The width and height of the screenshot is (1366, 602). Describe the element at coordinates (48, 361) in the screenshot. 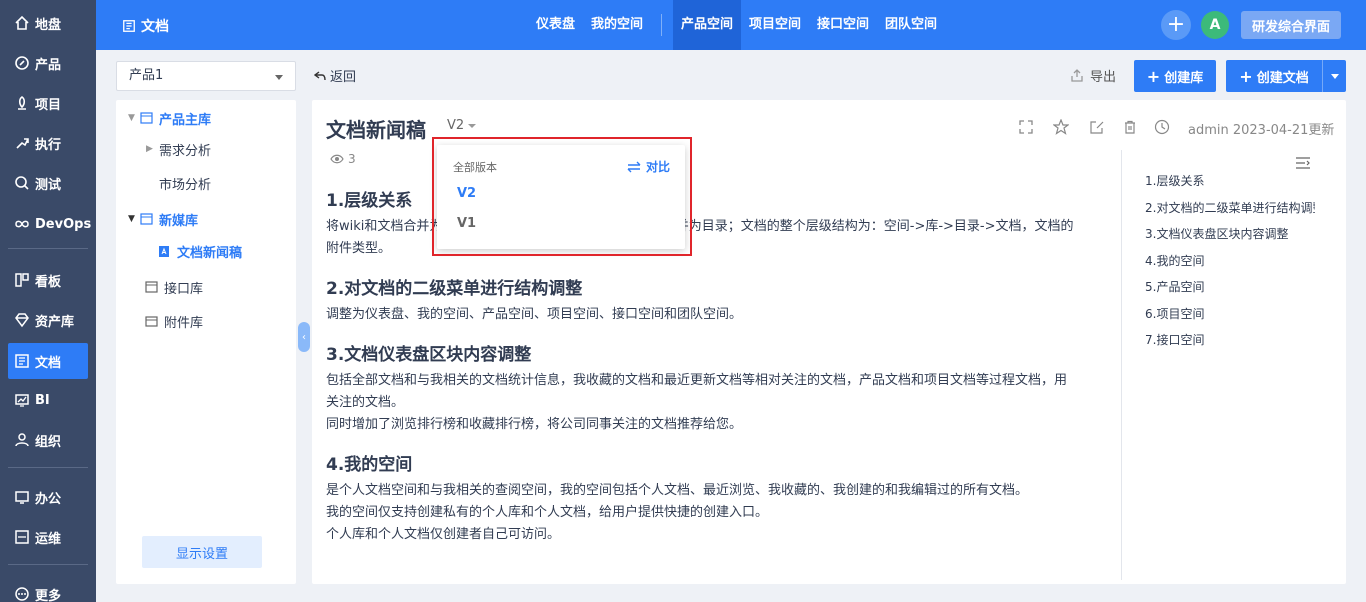

I see `nav-item-doc: 文档` at that location.